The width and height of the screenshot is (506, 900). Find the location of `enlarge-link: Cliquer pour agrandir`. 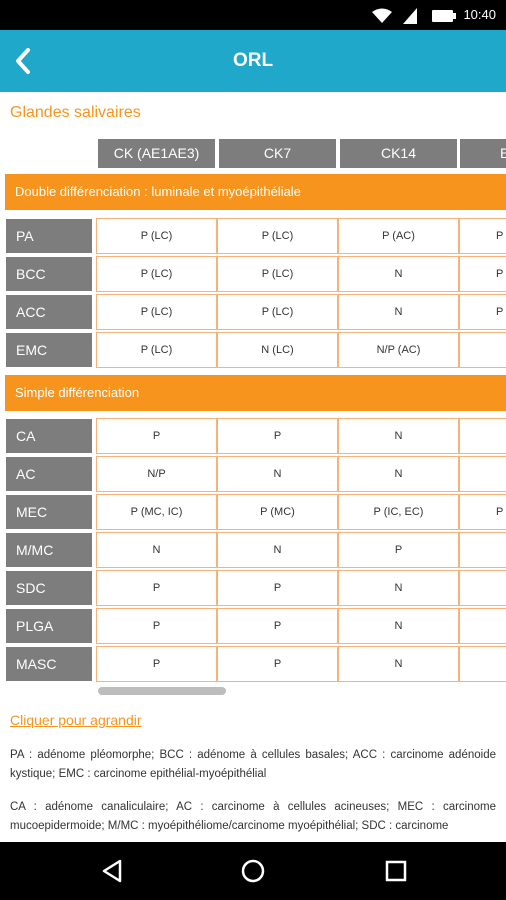

enlarge-link: Cliquer pour agrandir is located at coordinates (76, 720).